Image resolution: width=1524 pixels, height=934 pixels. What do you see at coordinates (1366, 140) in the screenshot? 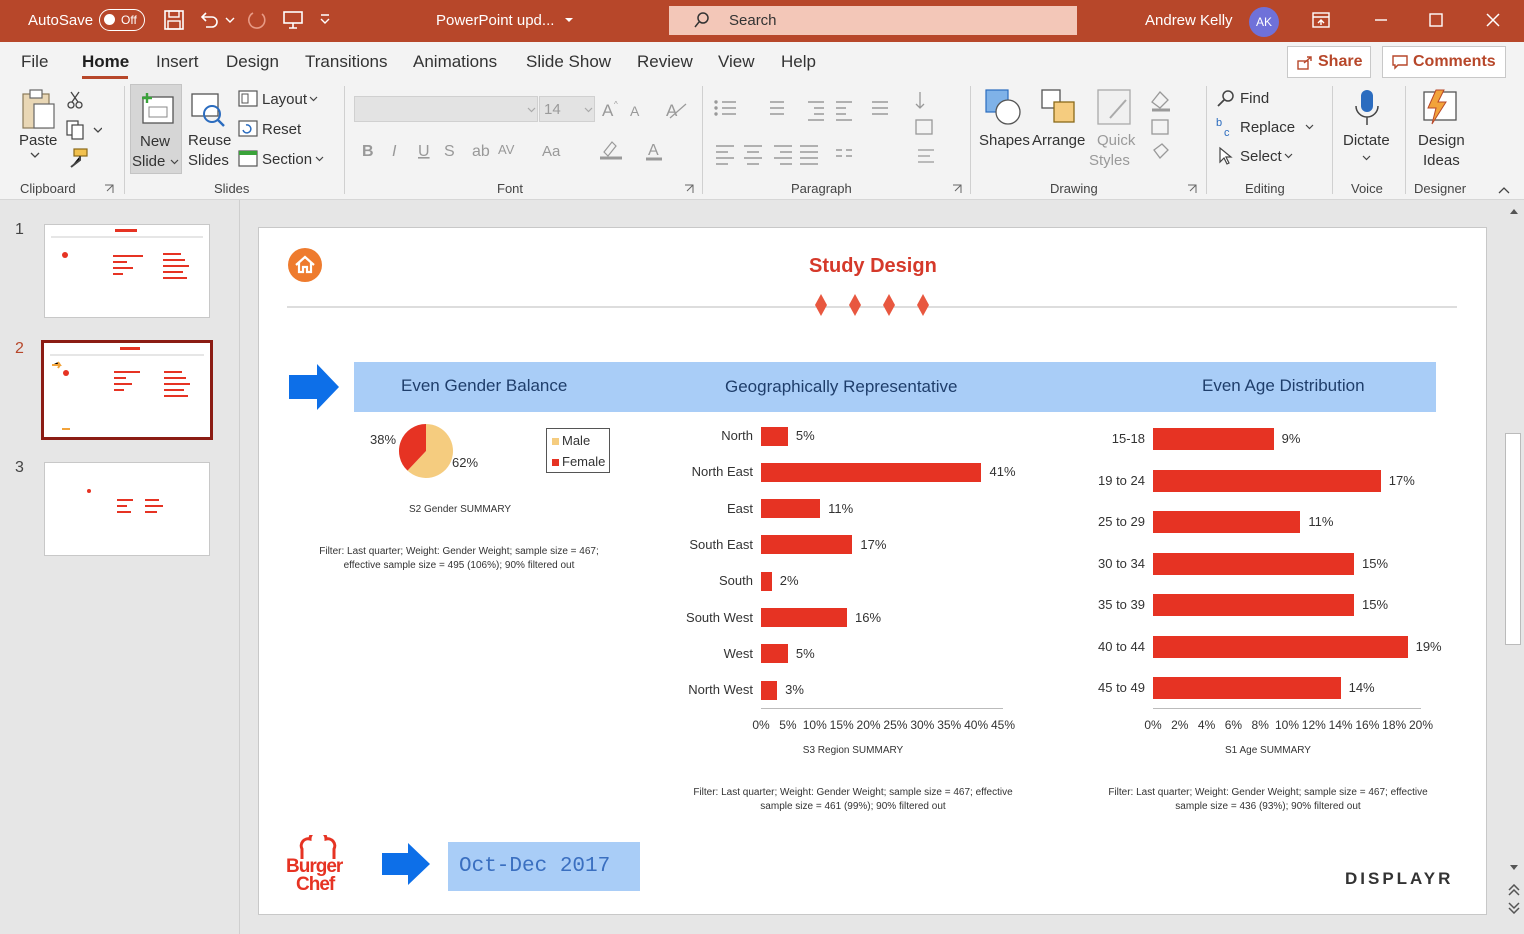
I see `dictate-label: Dictate` at bounding box center [1366, 140].